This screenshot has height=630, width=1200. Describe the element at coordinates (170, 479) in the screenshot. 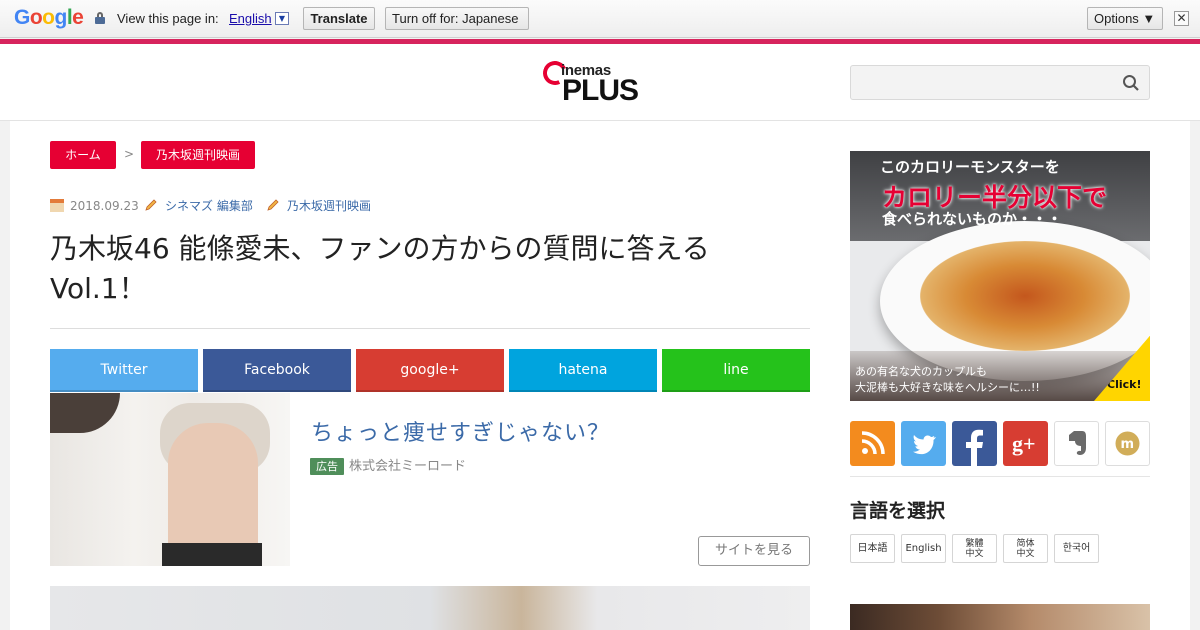

I see `ad-image` at that location.